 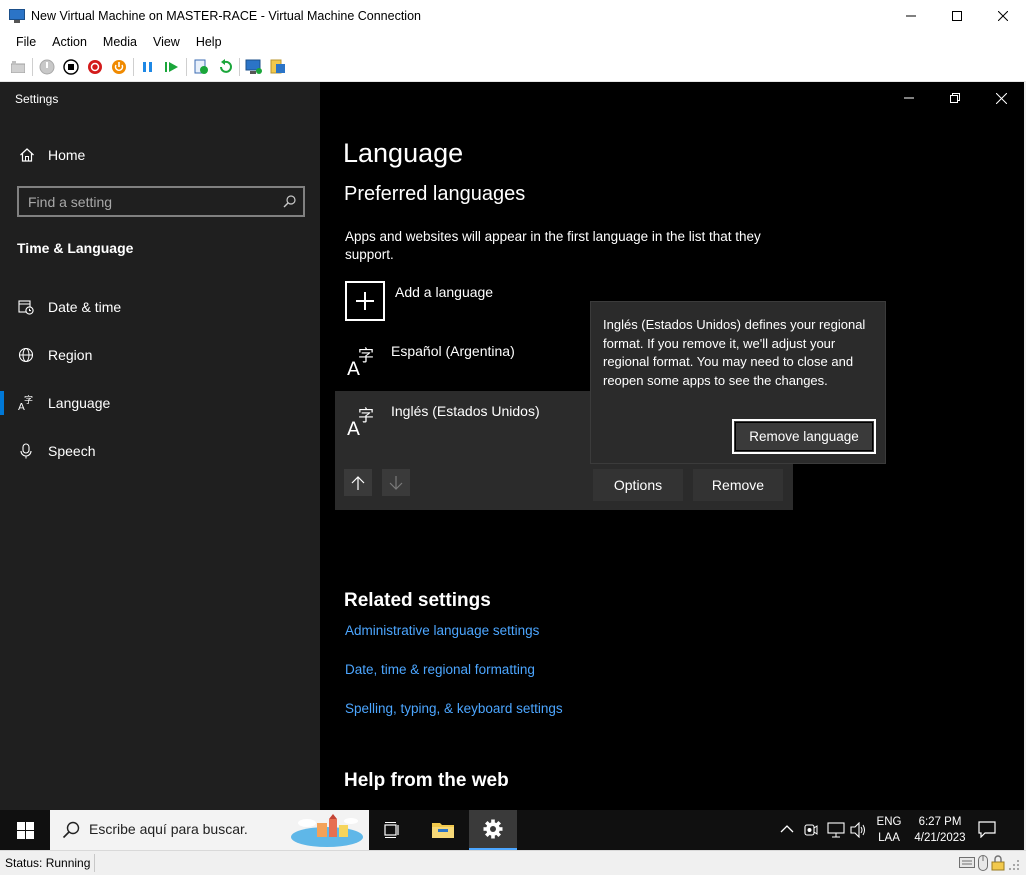 I want to click on date-time-regional-formatting-link: Date, time & regional formatting, so click(x=440, y=669).